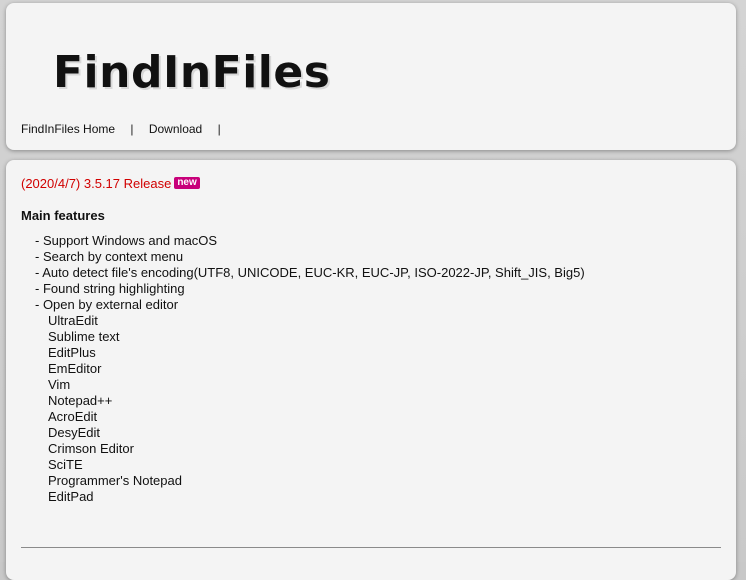  Describe the element at coordinates (371, 547) in the screenshot. I see `content-divider` at that location.